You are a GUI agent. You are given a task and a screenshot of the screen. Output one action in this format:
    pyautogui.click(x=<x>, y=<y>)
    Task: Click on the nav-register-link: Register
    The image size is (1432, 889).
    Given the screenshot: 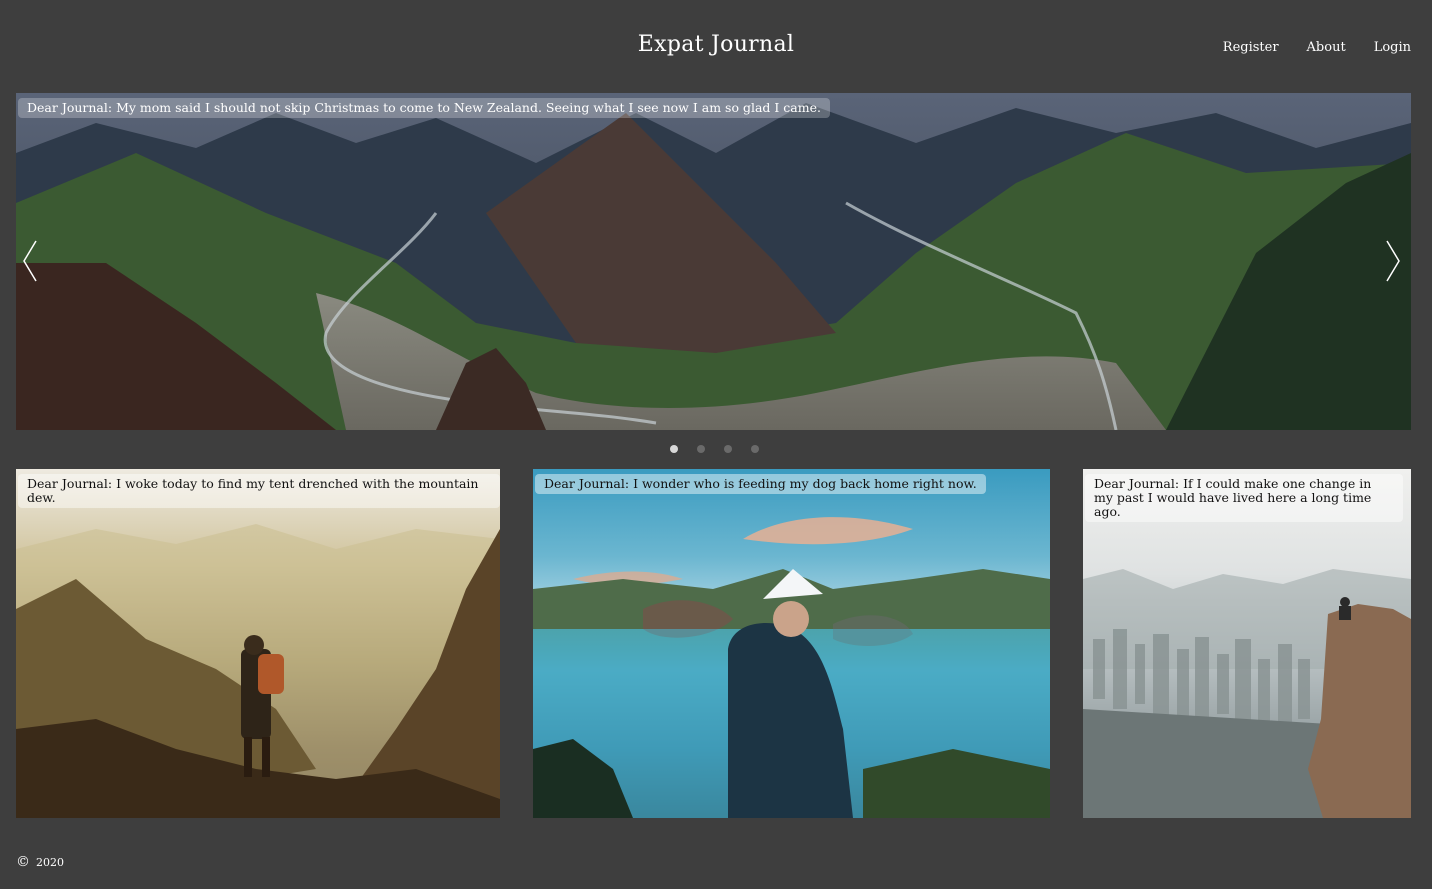 What is the action you would take?
    pyautogui.click(x=1251, y=47)
    